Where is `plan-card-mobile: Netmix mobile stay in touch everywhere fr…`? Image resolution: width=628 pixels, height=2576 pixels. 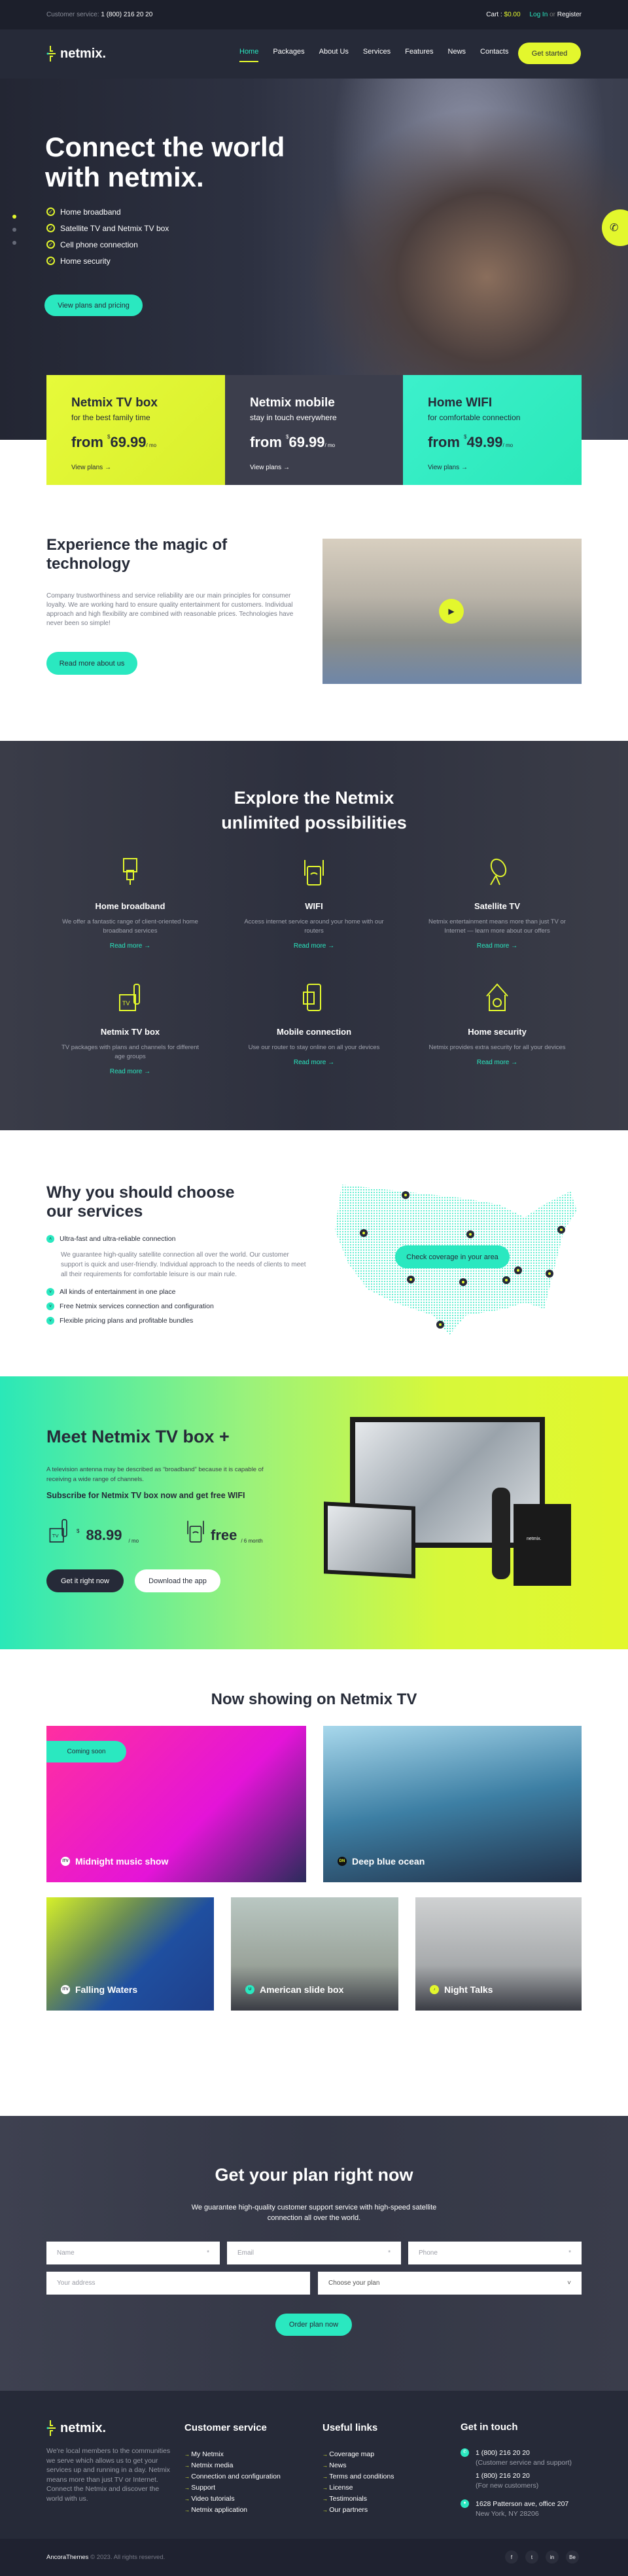 plan-card-mobile: Netmix mobile stay in touch everywhere fr… is located at coordinates (315, 430).